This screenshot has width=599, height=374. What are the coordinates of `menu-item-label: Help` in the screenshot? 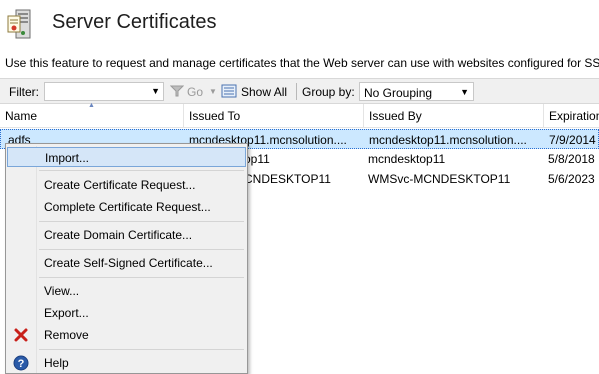 It's located at (56, 363).